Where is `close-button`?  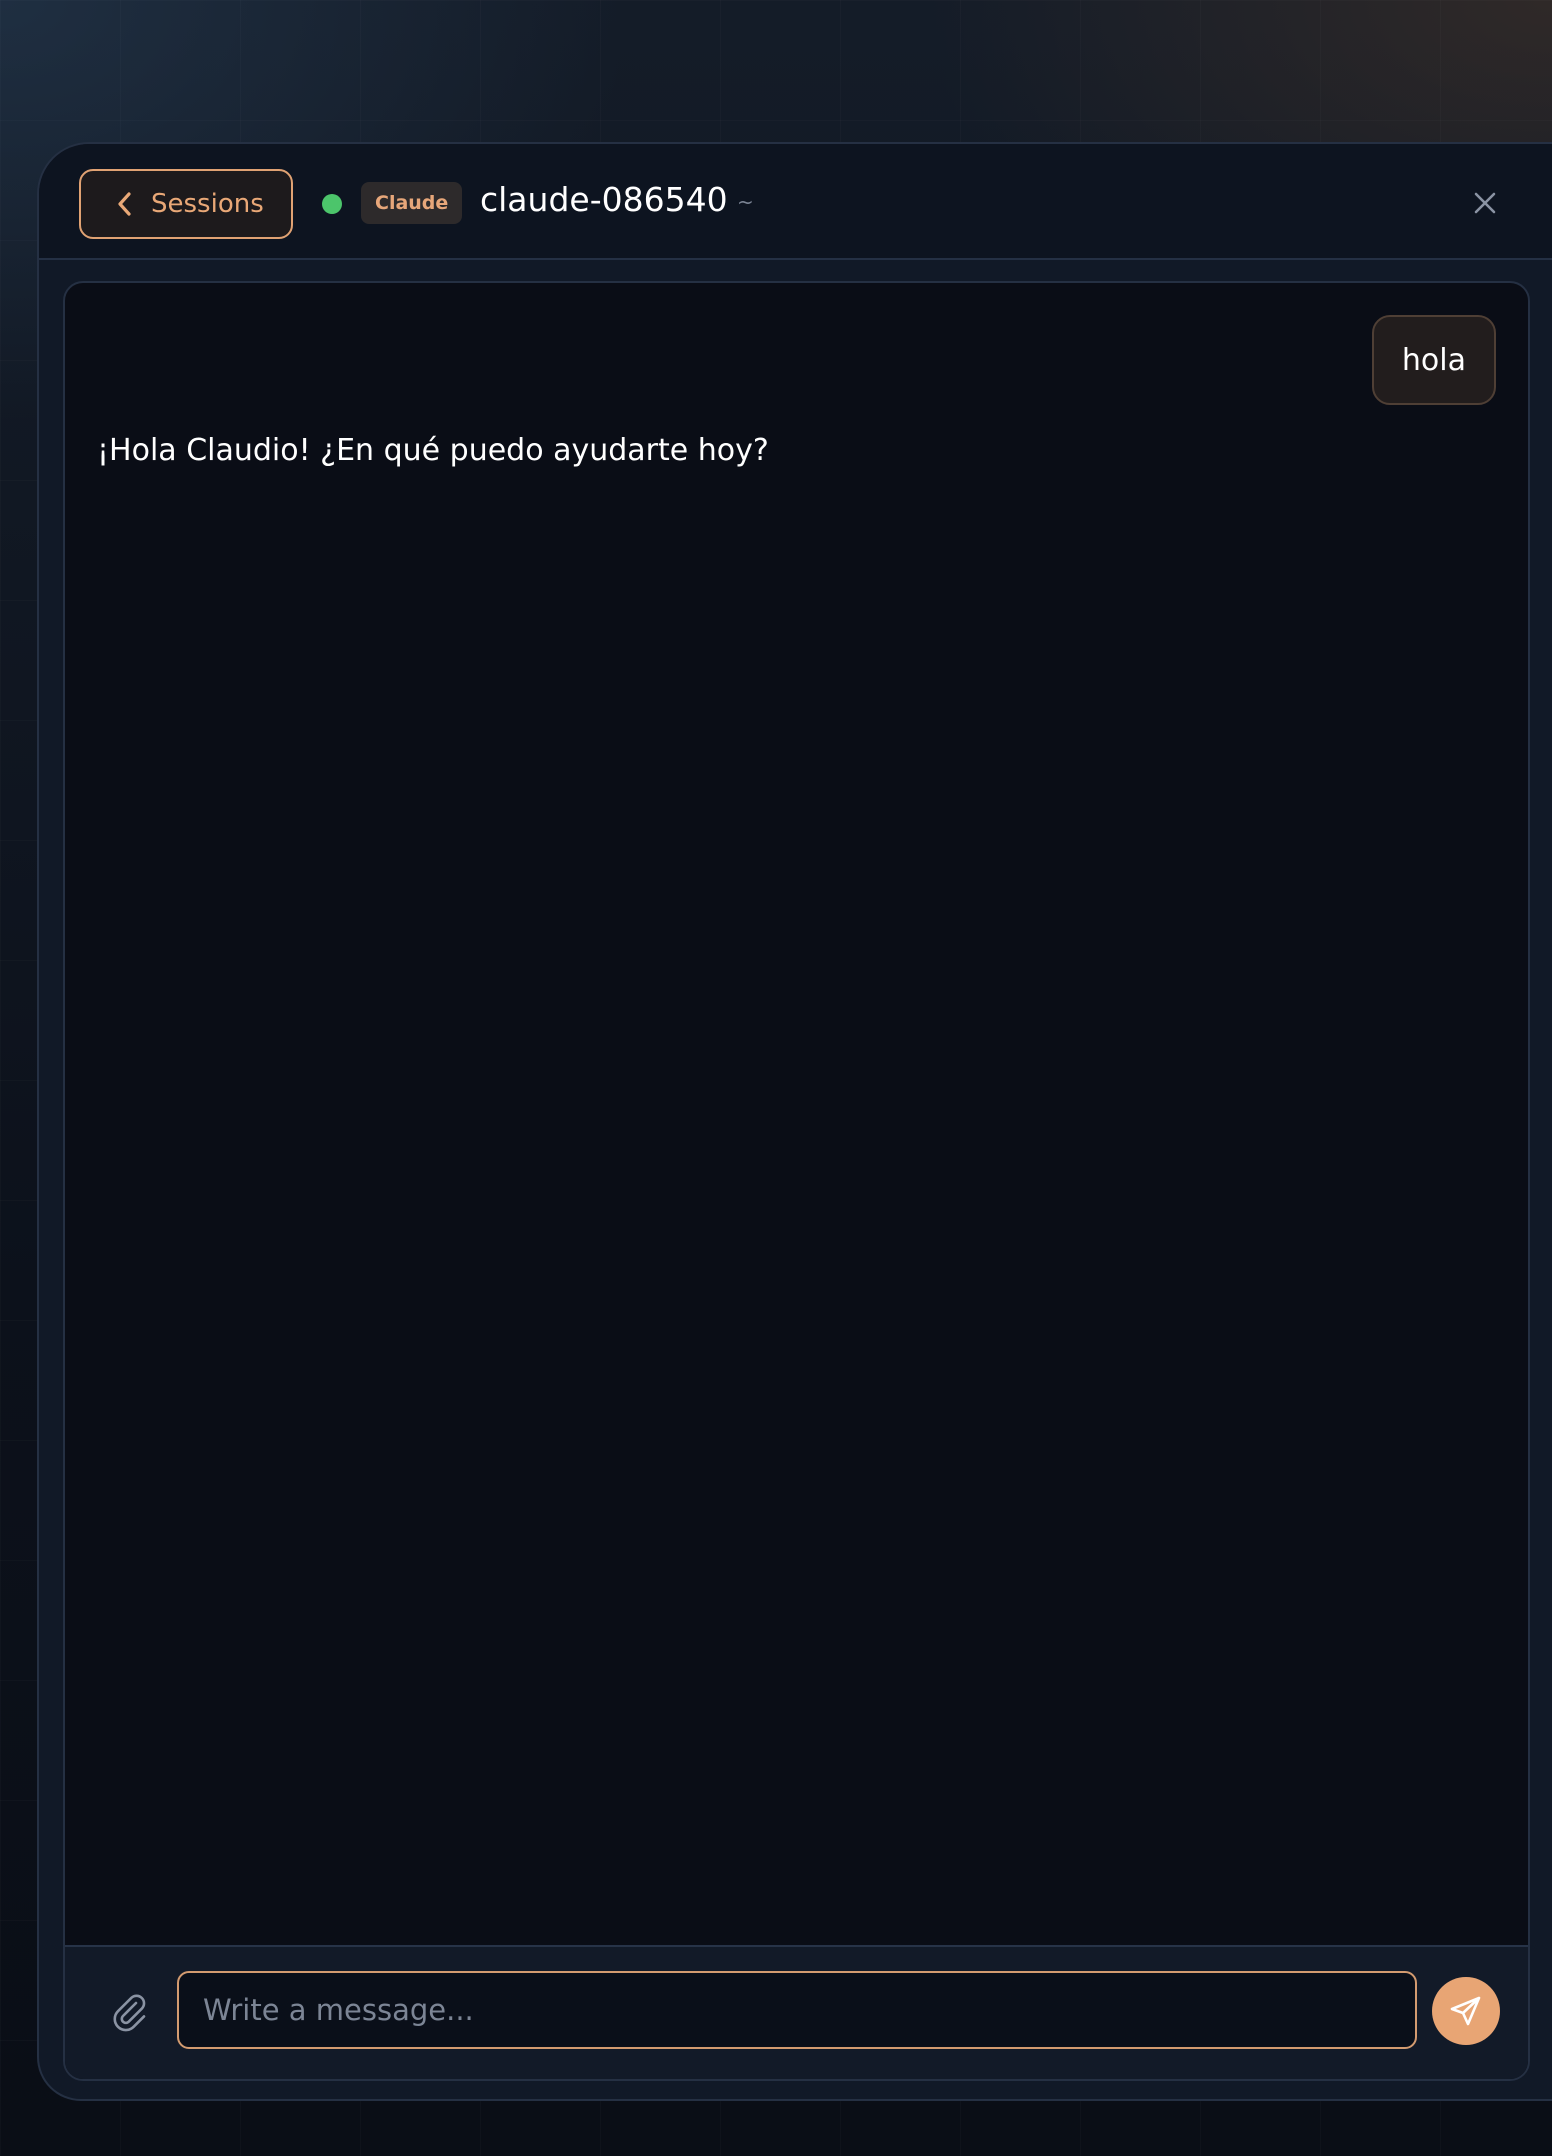
close-button is located at coordinates (1485, 203).